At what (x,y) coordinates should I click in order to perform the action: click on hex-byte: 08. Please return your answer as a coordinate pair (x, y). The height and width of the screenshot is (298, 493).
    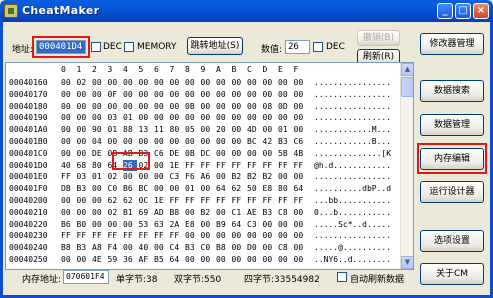
    Looking at the image, I should click on (270, 106).